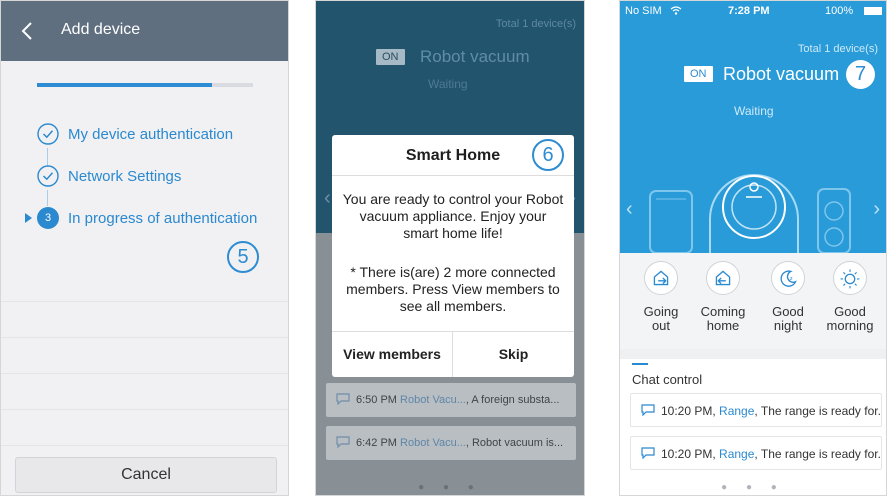 Image resolution: width=887 pixels, height=496 pixels. I want to click on coming-home-icon, so click(723, 278).